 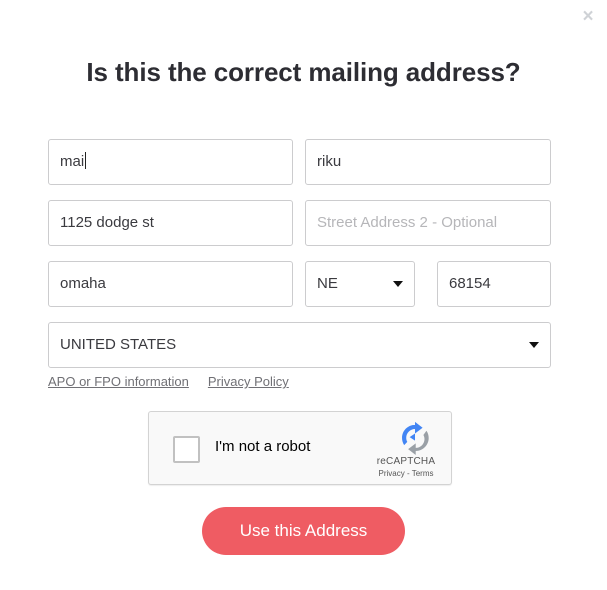 I want to click on recaptcha-checkbox, so click(x=186, y=449).